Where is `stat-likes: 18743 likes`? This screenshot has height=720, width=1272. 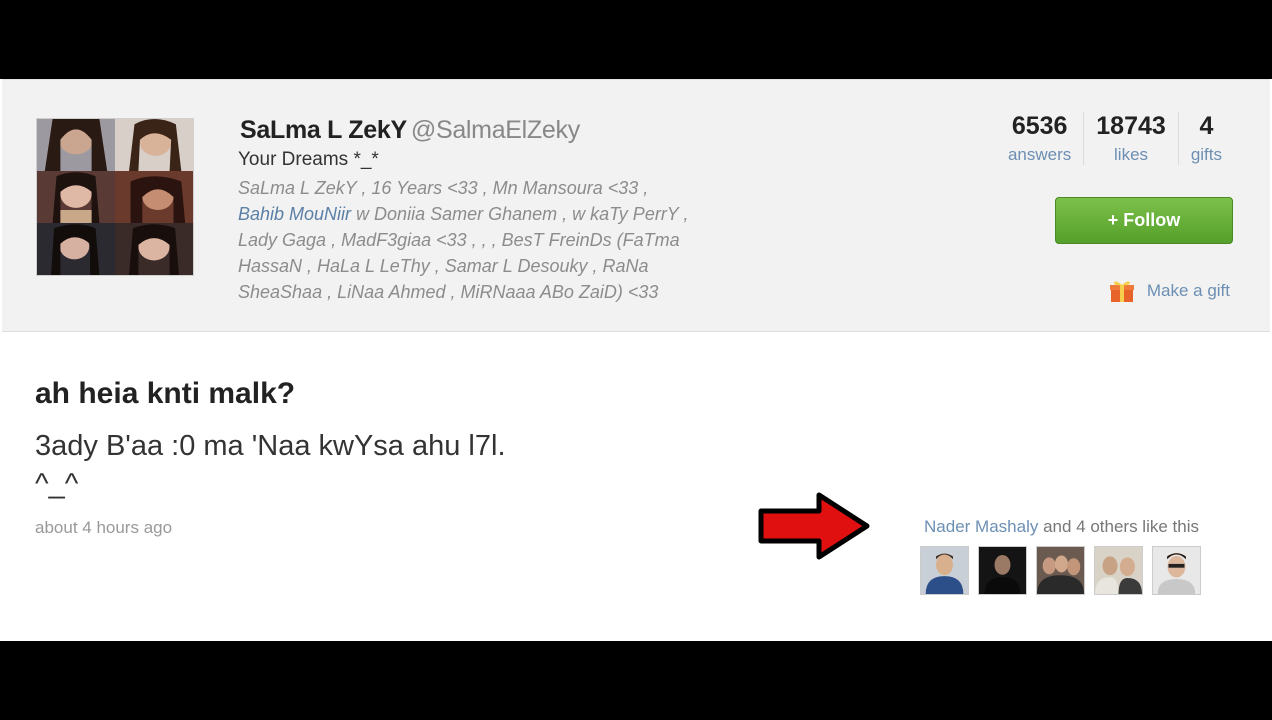
stat-likes: 18743 likes is located at coordinates (1130, 138).